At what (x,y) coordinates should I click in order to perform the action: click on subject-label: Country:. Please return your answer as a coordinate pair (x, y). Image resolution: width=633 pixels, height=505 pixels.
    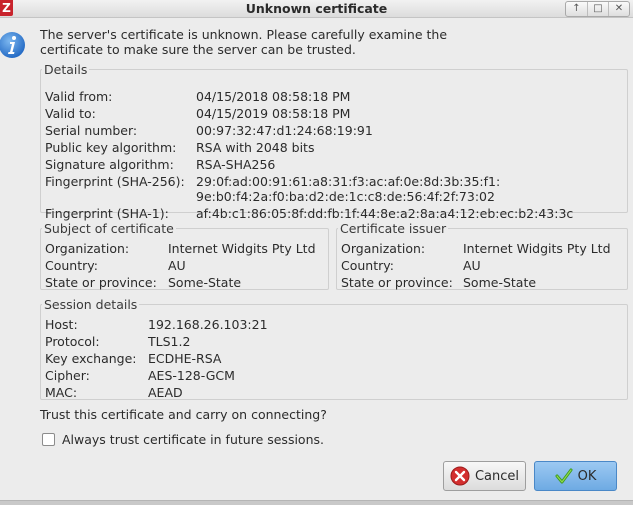
    Looking at the image, I should click on (71, 265).